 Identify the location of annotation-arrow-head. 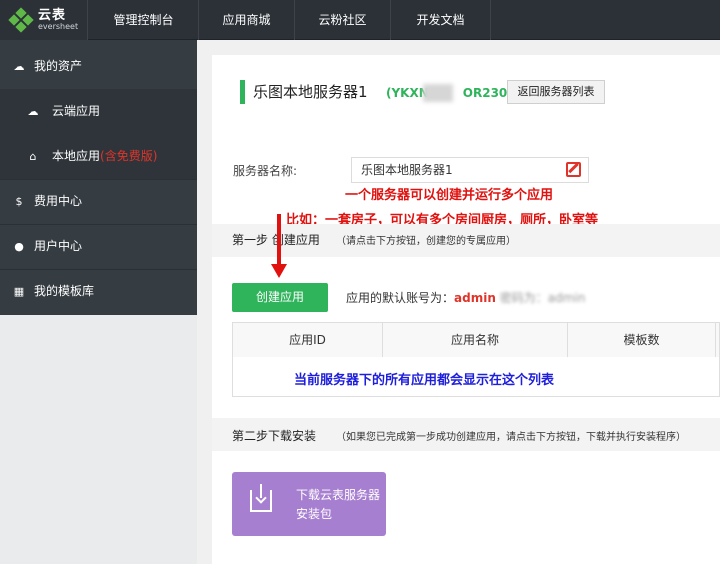
(279, 271).